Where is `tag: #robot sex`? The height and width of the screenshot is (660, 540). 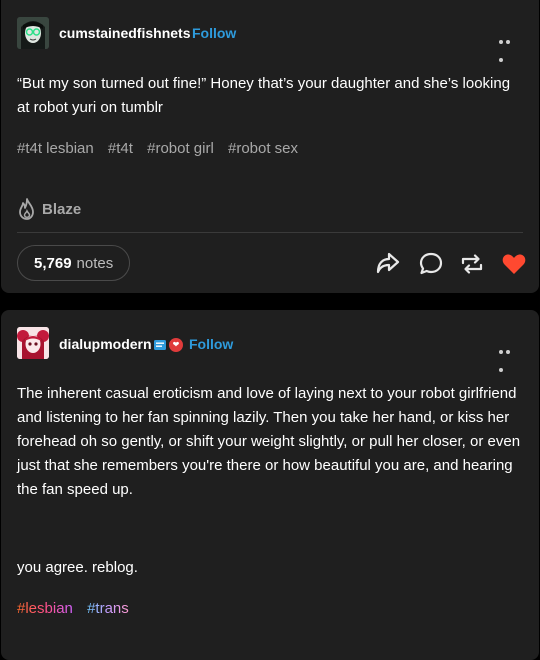
tag: #robot sex is located at coordinates (263, 148).